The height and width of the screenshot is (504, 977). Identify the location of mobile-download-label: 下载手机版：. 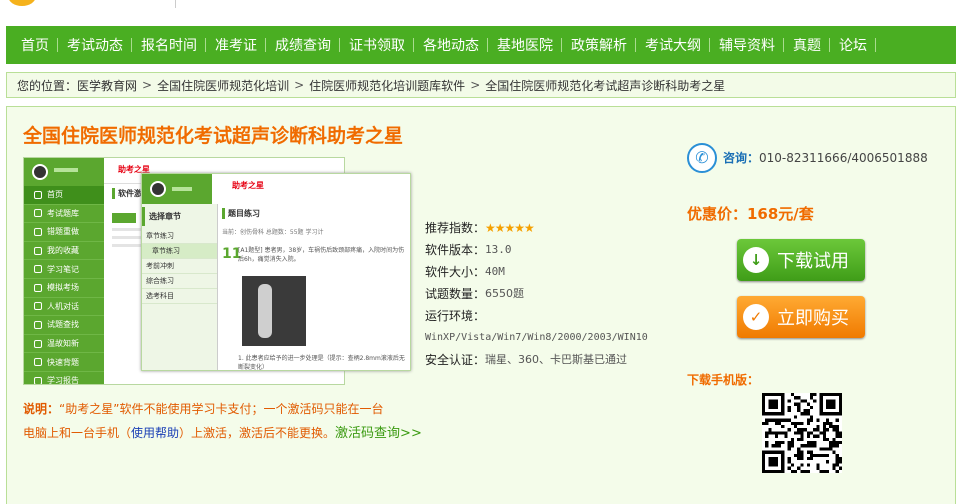
(723, 380).